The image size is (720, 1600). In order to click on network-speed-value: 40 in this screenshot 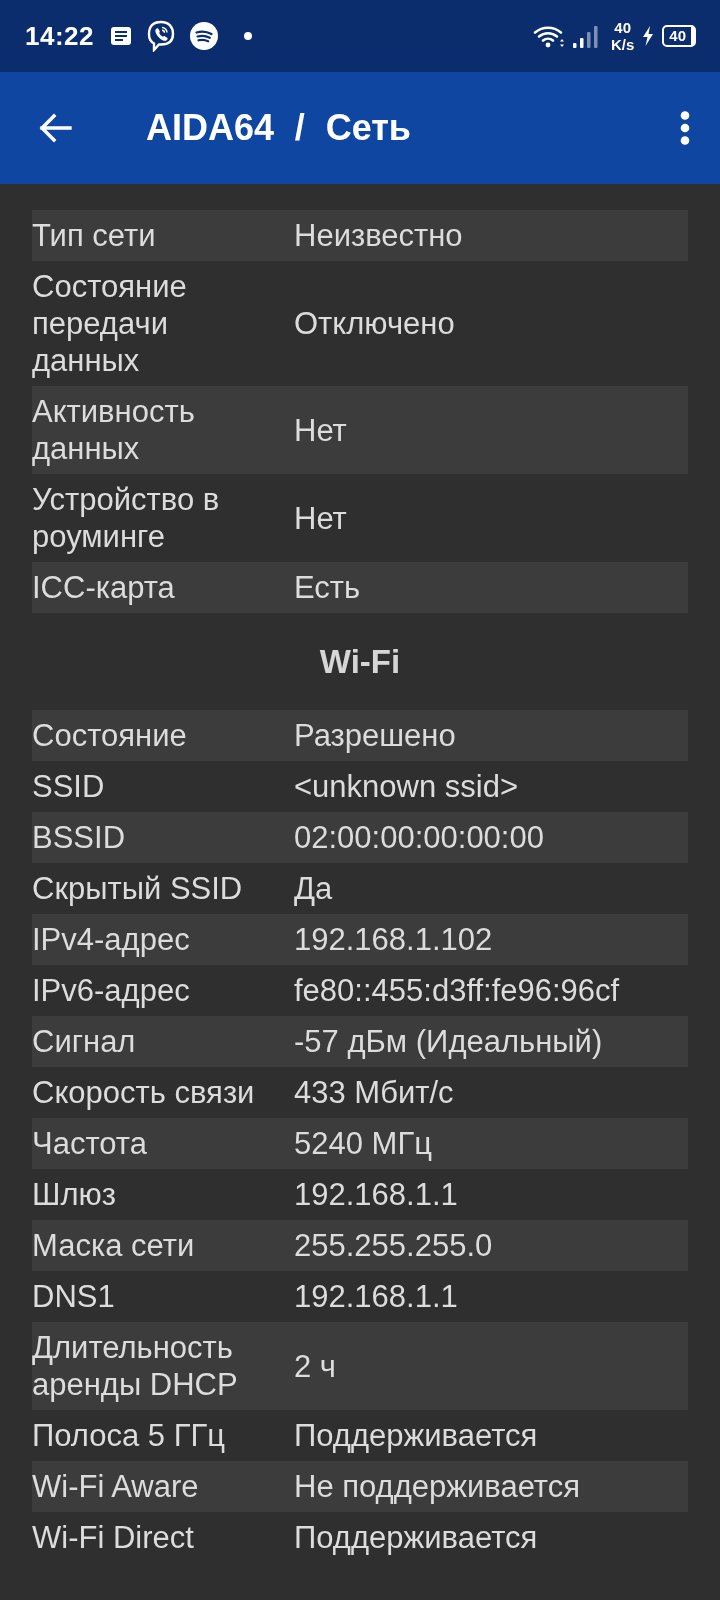, I will do `click(622, 27)`.